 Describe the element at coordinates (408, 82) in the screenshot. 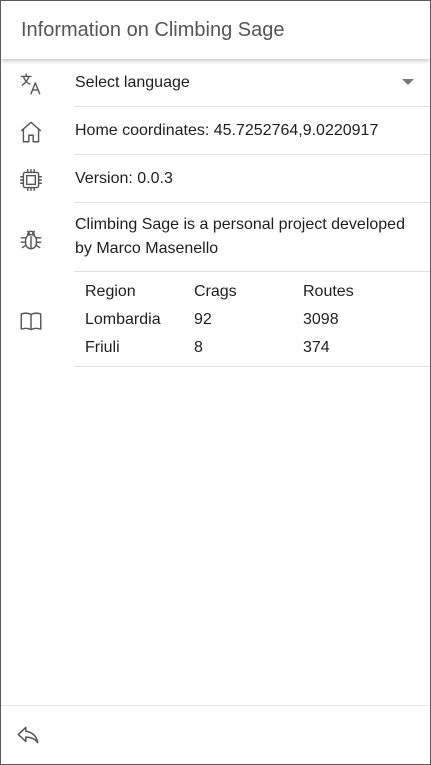

I see `chevron-down-icon` at that location.